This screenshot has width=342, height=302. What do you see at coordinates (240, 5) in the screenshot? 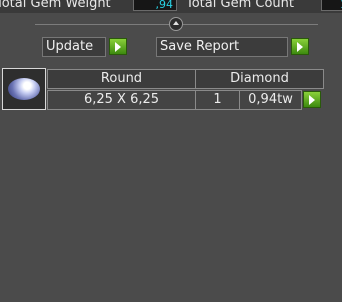
I see `total-gem-count-label: Total Gem Count` at bounding box center [240, 5].